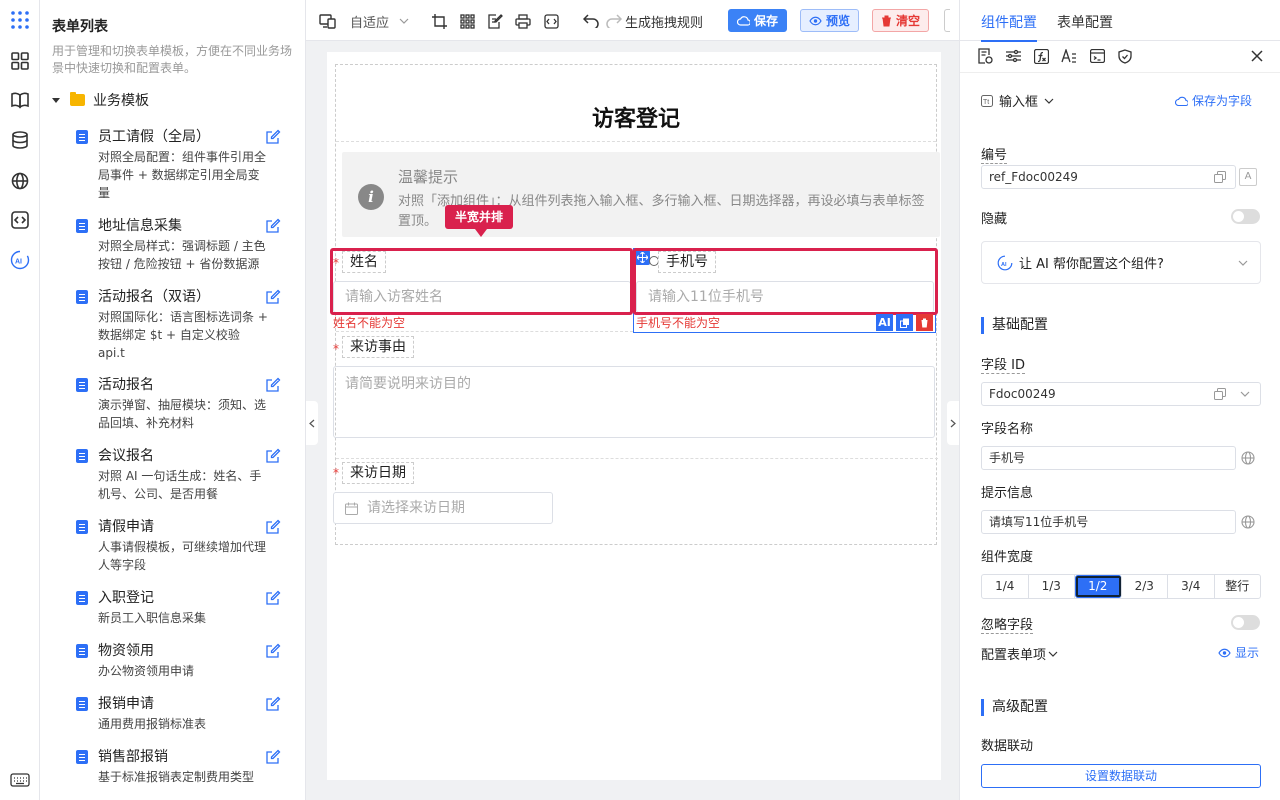 This screenshot has height=800, width=1280. What do you see at coordinates (1108, 458) in the screenshot?
I see `field-name-input: 手机号` at bounding box center [1108, 458].